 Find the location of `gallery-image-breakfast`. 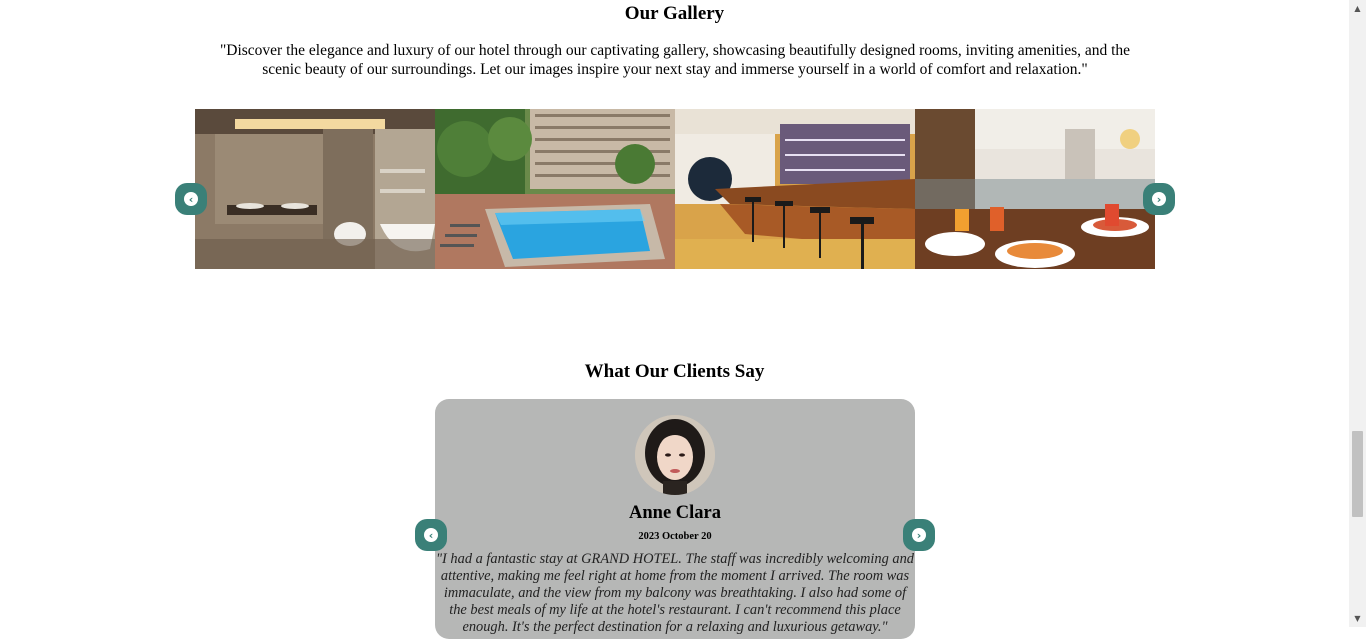

gallery-image-breakfast is located at coordinates (1035, 189).